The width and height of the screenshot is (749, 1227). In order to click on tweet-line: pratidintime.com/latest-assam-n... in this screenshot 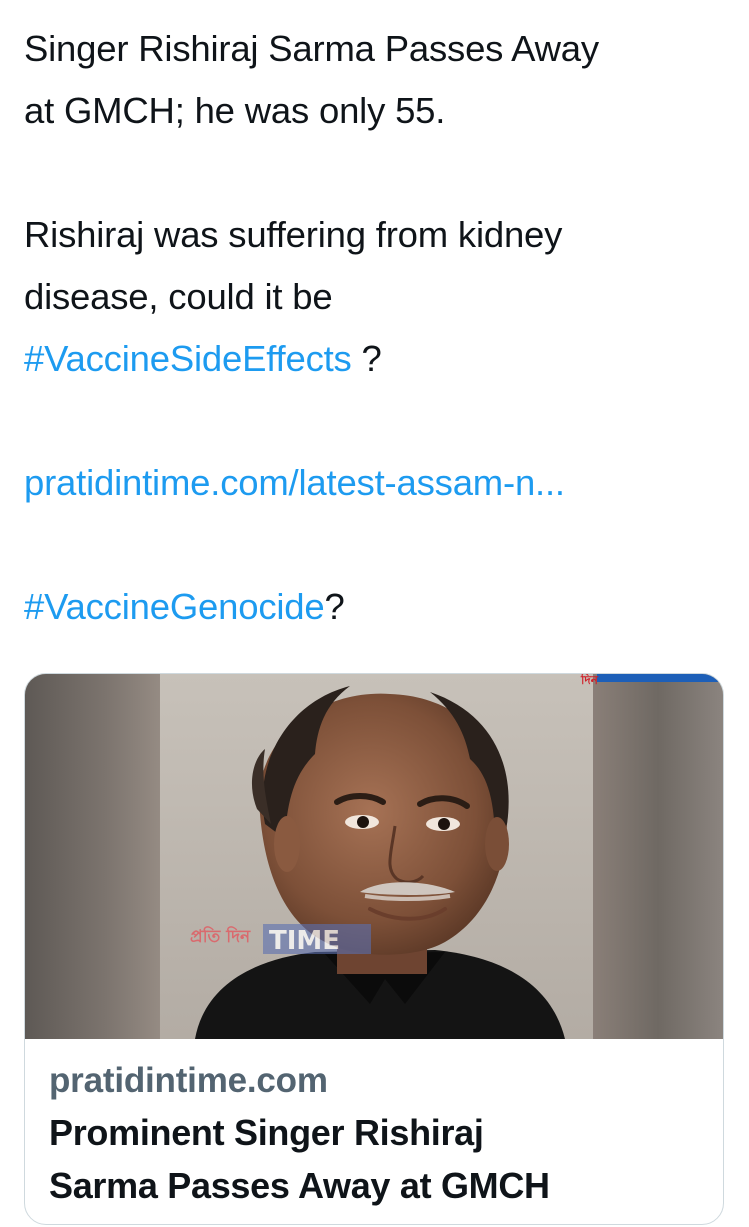, I will do `click(376, 483)`.